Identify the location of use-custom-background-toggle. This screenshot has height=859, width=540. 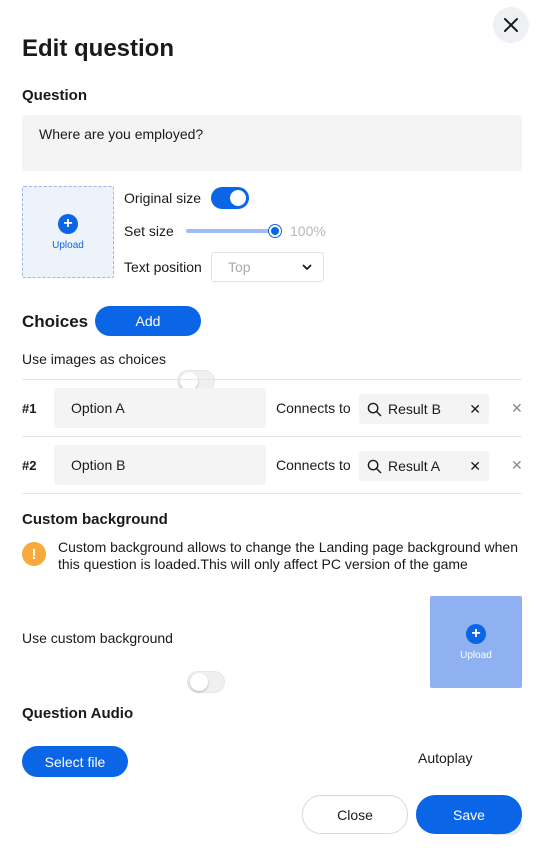
(206, 682).